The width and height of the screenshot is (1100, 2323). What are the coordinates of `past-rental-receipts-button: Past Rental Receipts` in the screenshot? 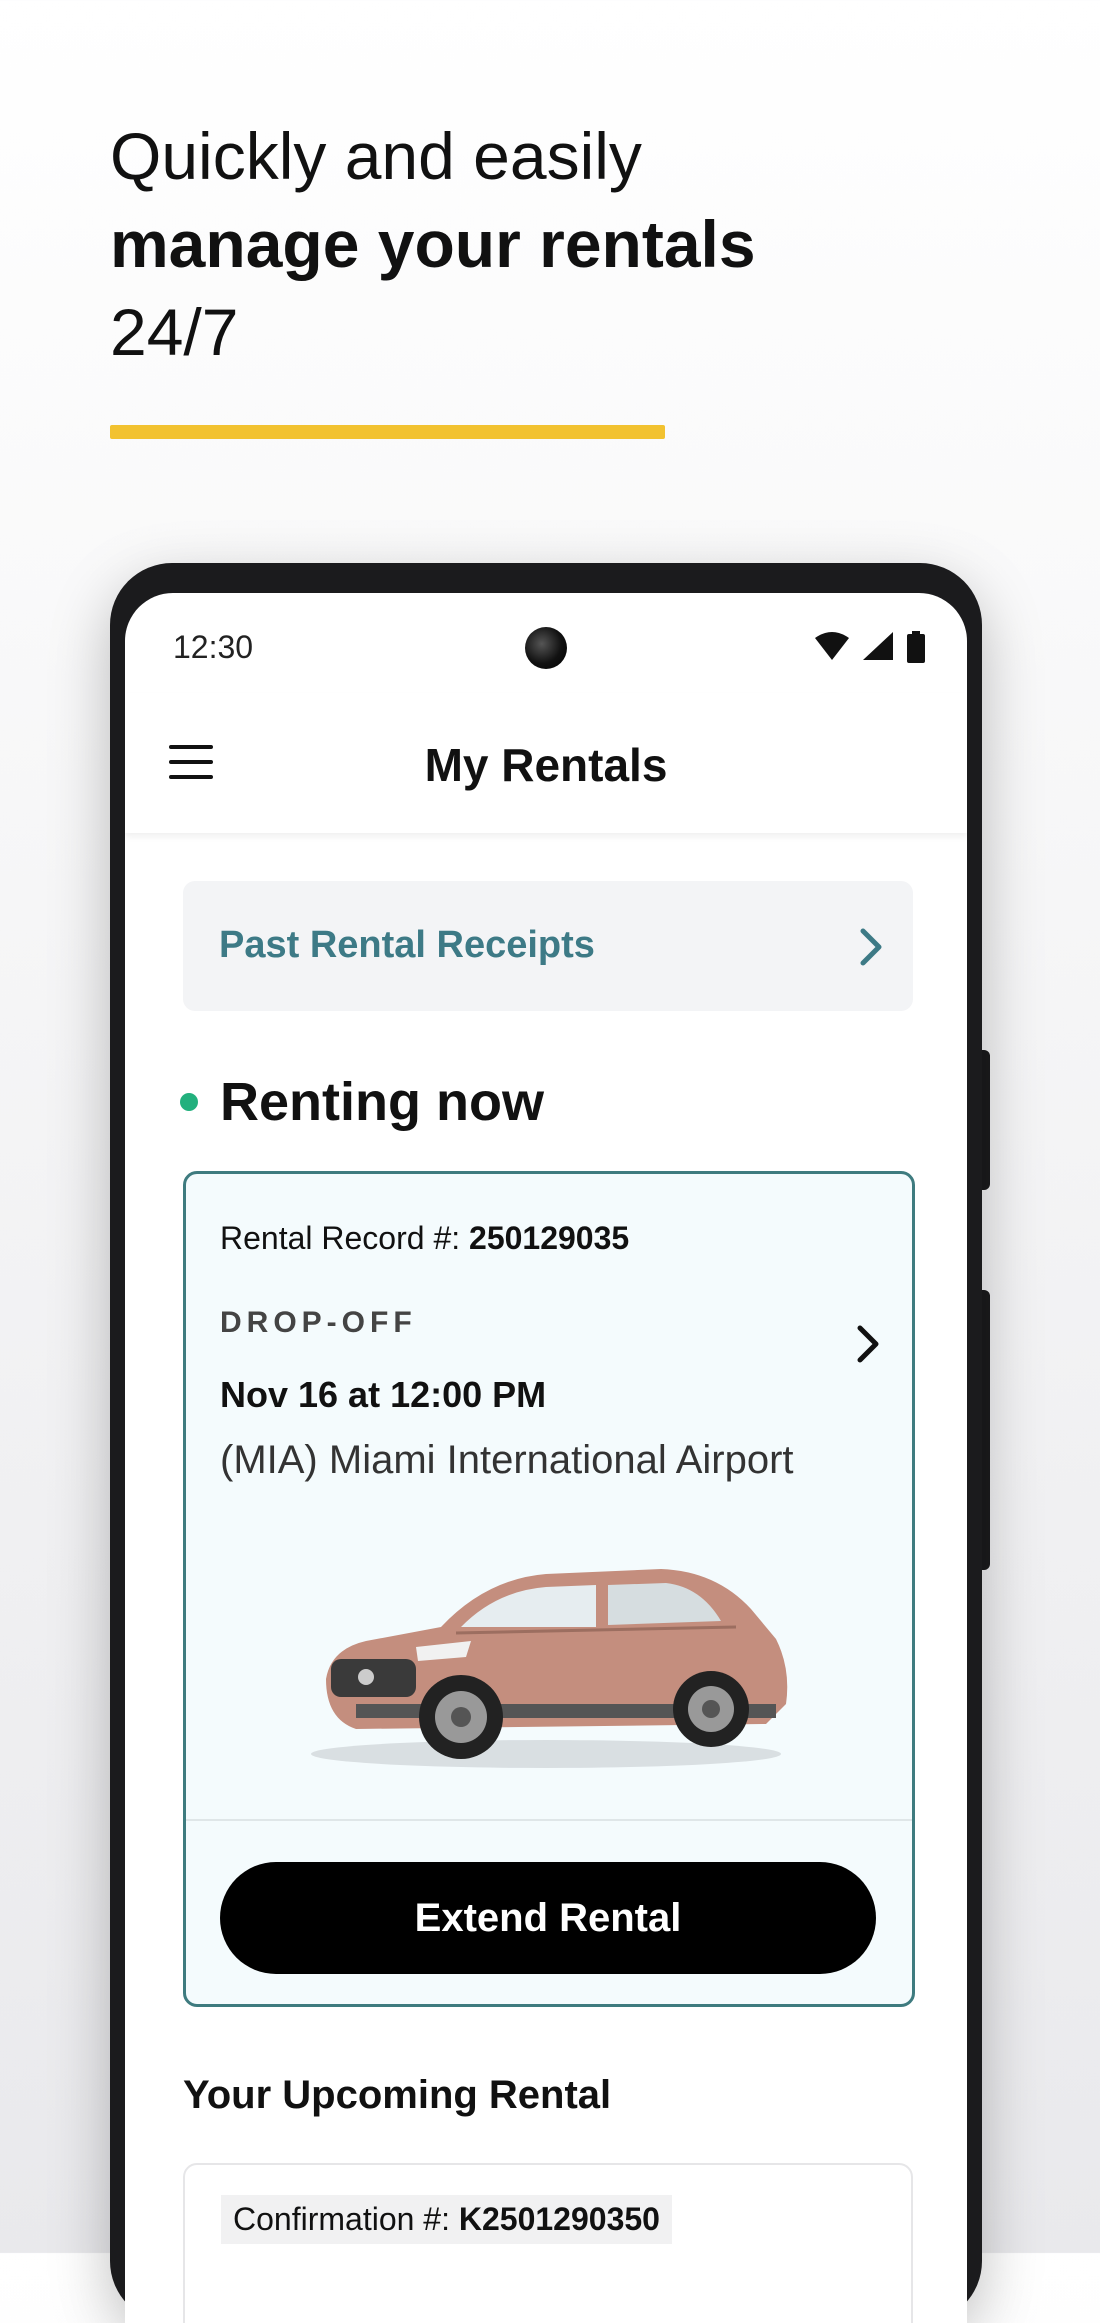 It's located at (548, 946).